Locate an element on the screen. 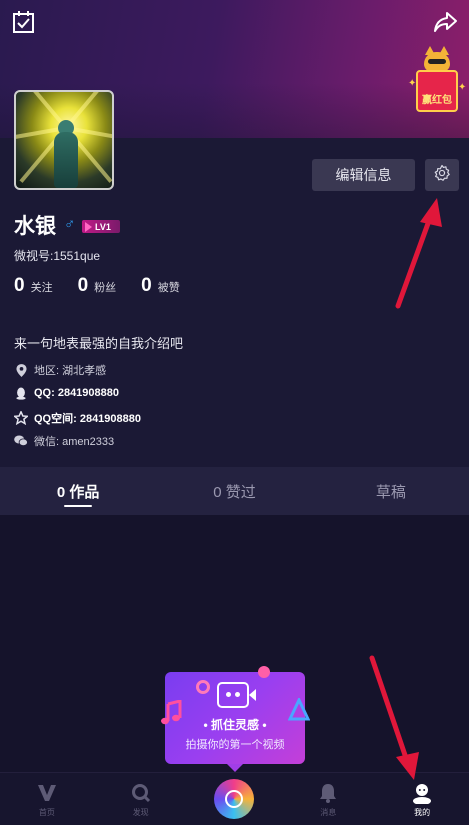  stat-likes: 0 被赞 is located at coordinates (160, 286).